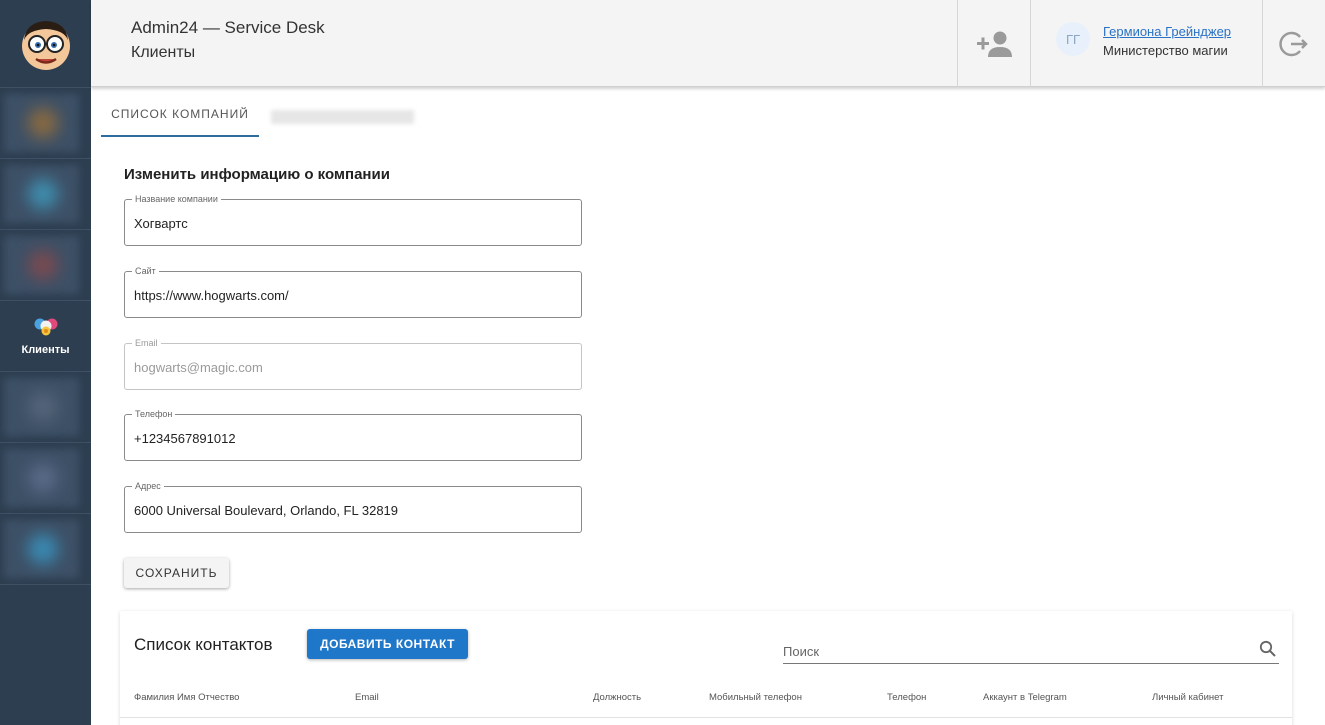  Describe the element at coordinates (349, 510) in the screenshot. I see `address-input` at that location.